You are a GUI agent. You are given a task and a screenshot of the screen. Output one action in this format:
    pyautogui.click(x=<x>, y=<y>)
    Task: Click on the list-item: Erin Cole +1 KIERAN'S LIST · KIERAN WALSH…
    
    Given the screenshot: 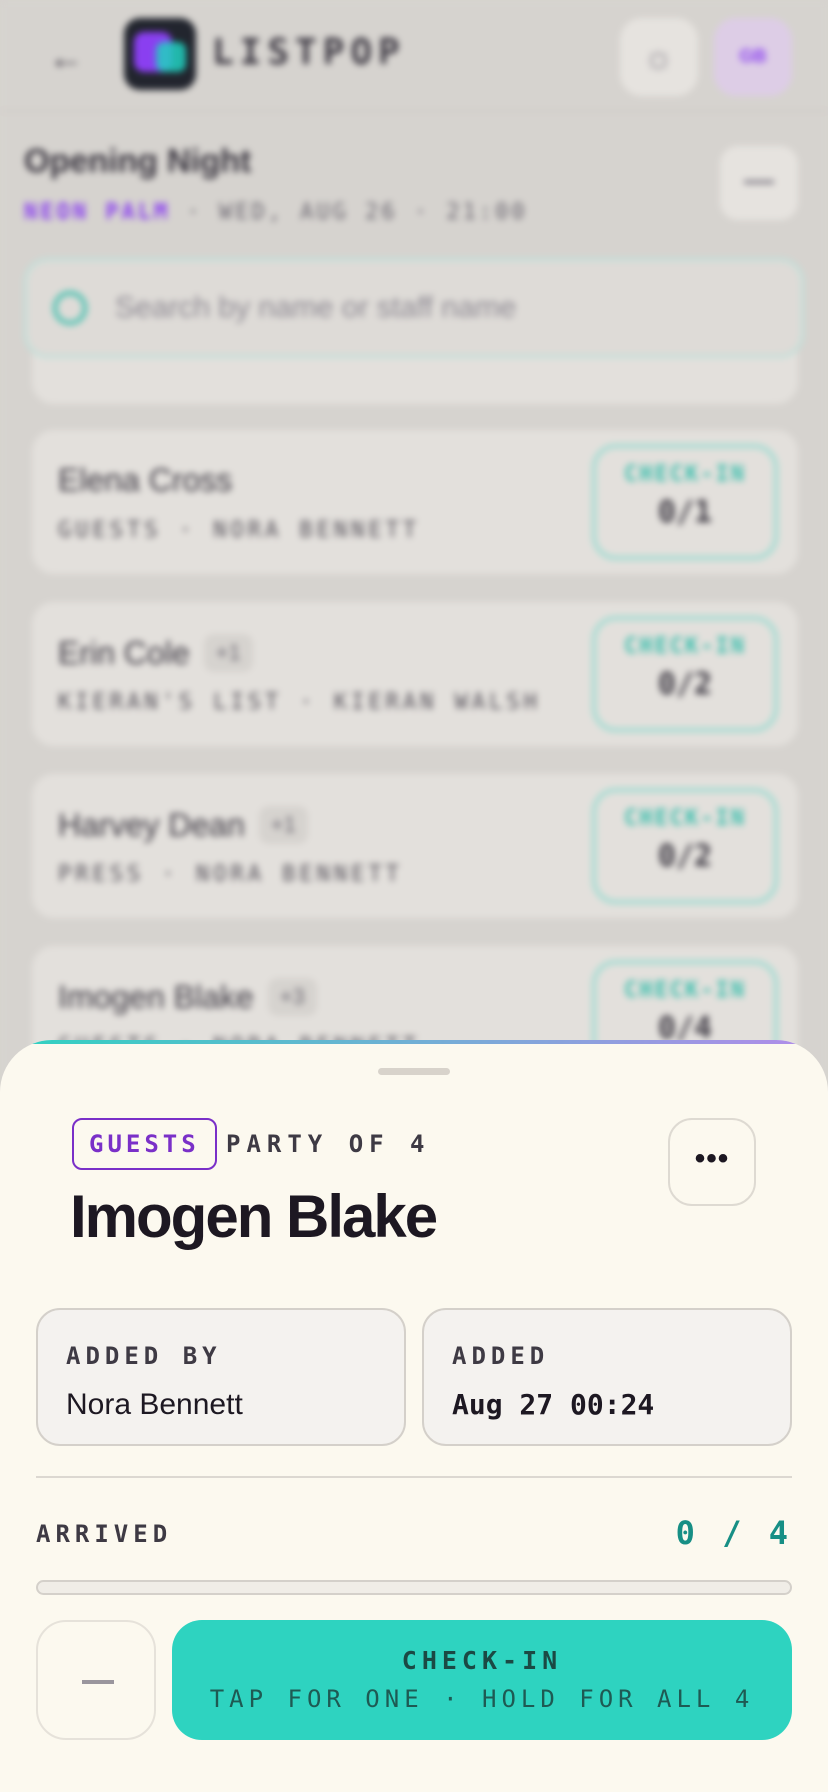 What is the action you would take?
    pyautogui.click(x=415, y=674)
    